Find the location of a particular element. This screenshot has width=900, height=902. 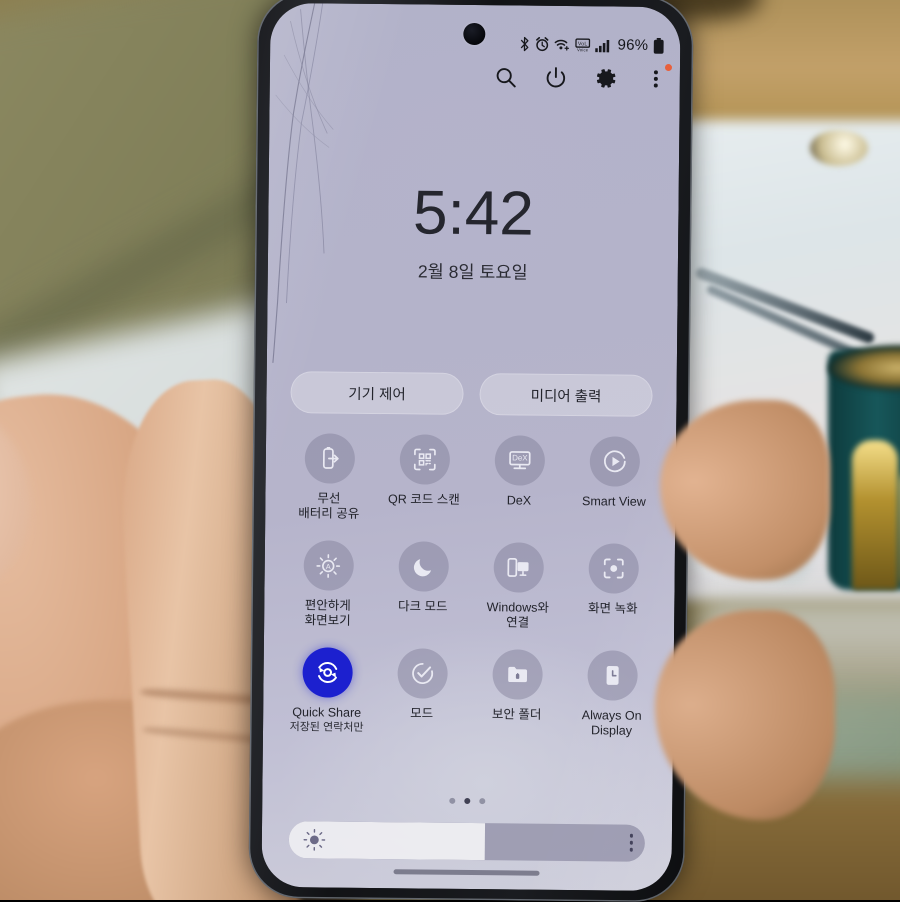

quick-toggle-label: 보안 폴더 is located at coordinates (516, 714).